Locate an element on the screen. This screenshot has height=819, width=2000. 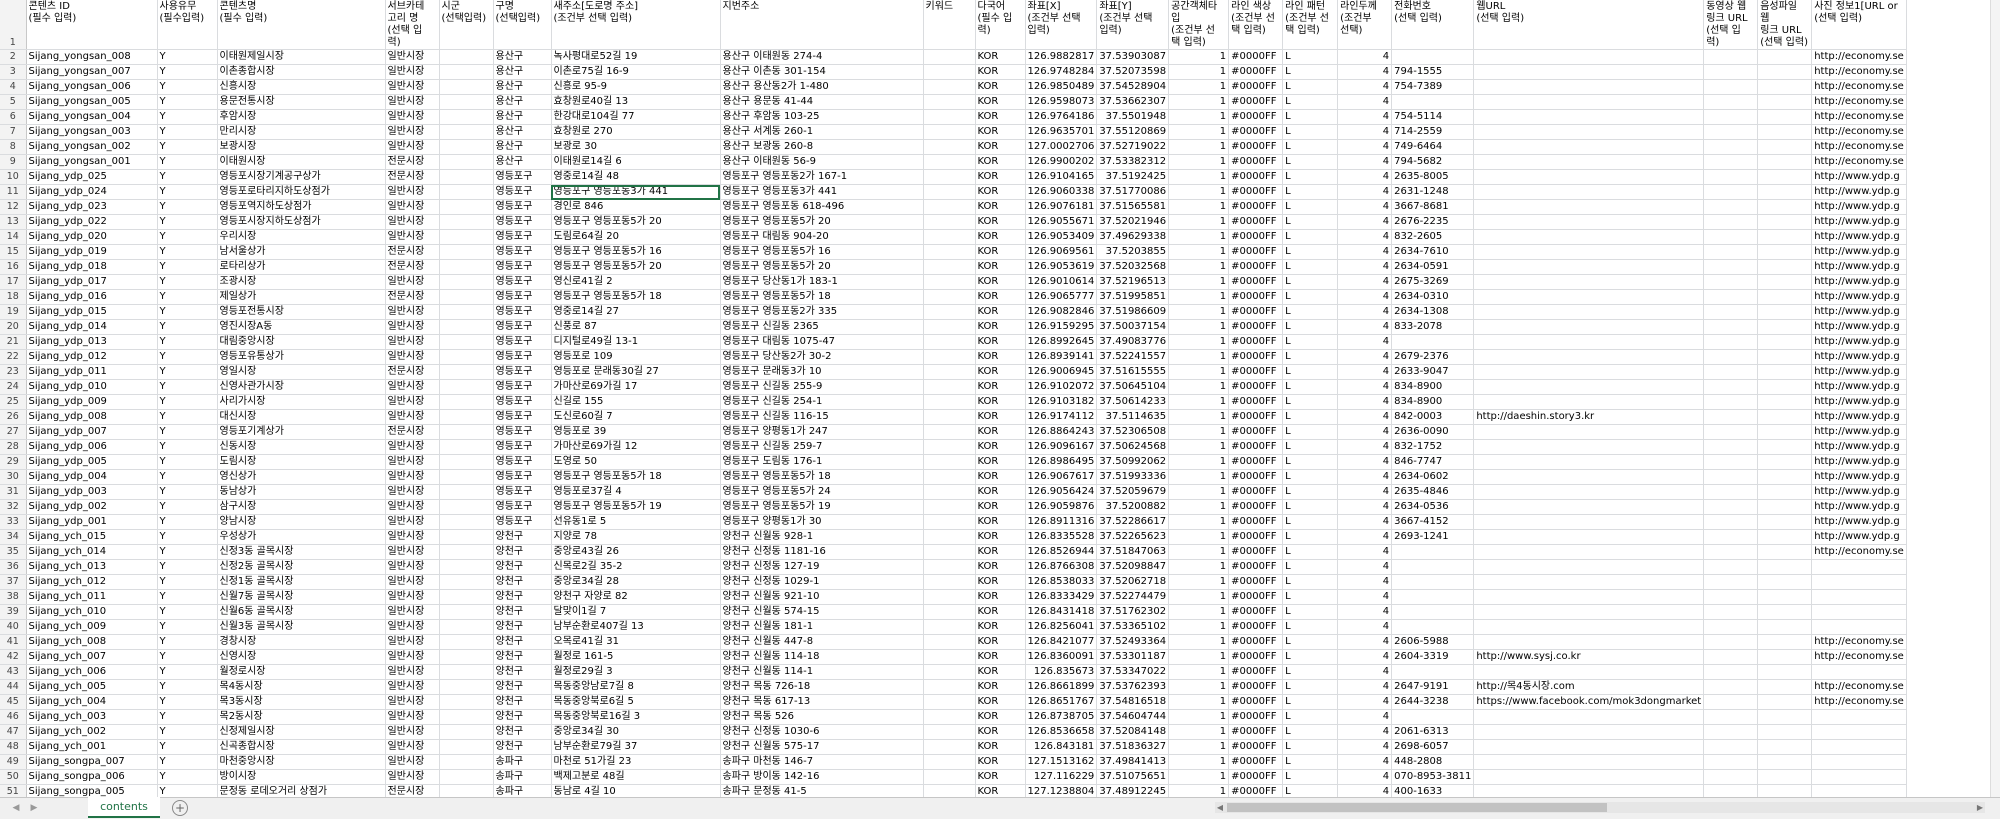
header-cell: 공간객체타 입 (조건부 선 택 입력) is located at coordinates (1199, 25).